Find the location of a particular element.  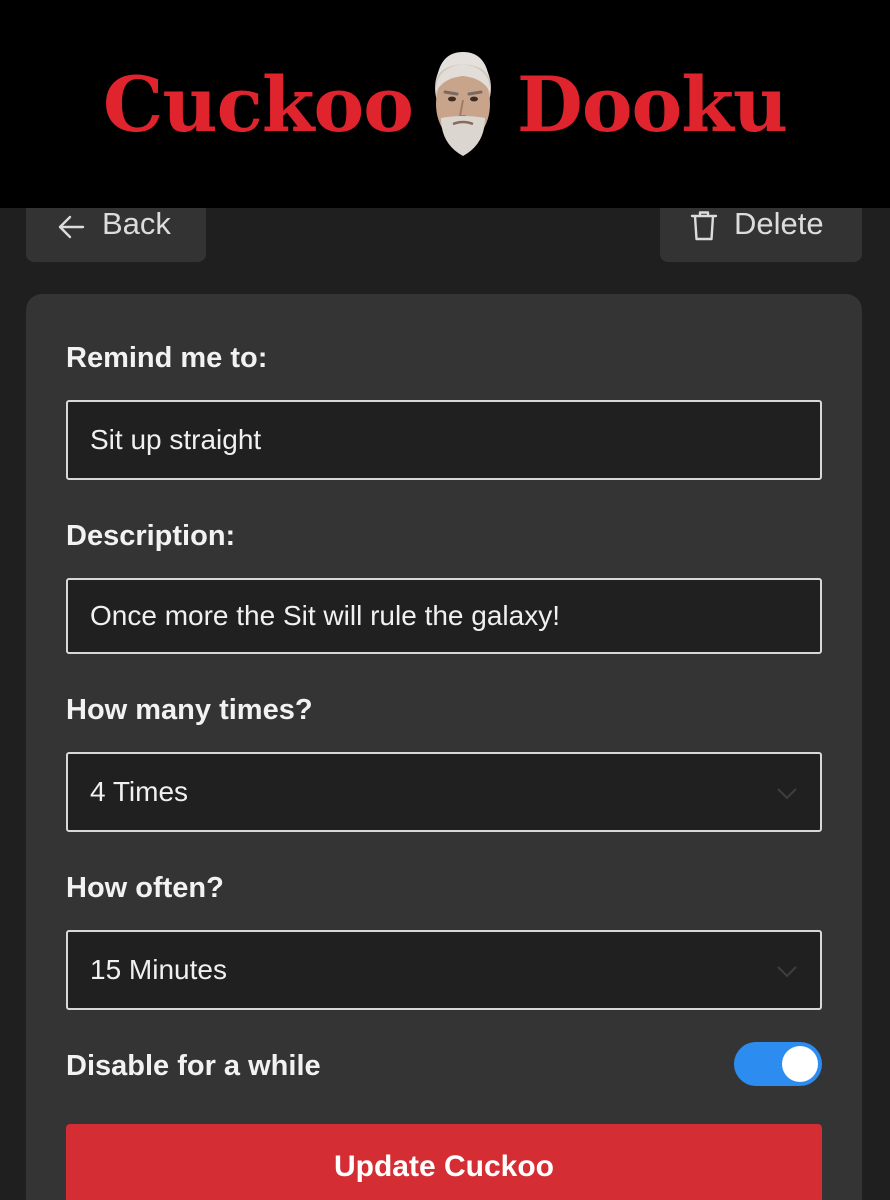

times-label: How many times? is located at coordinates (189, 710).